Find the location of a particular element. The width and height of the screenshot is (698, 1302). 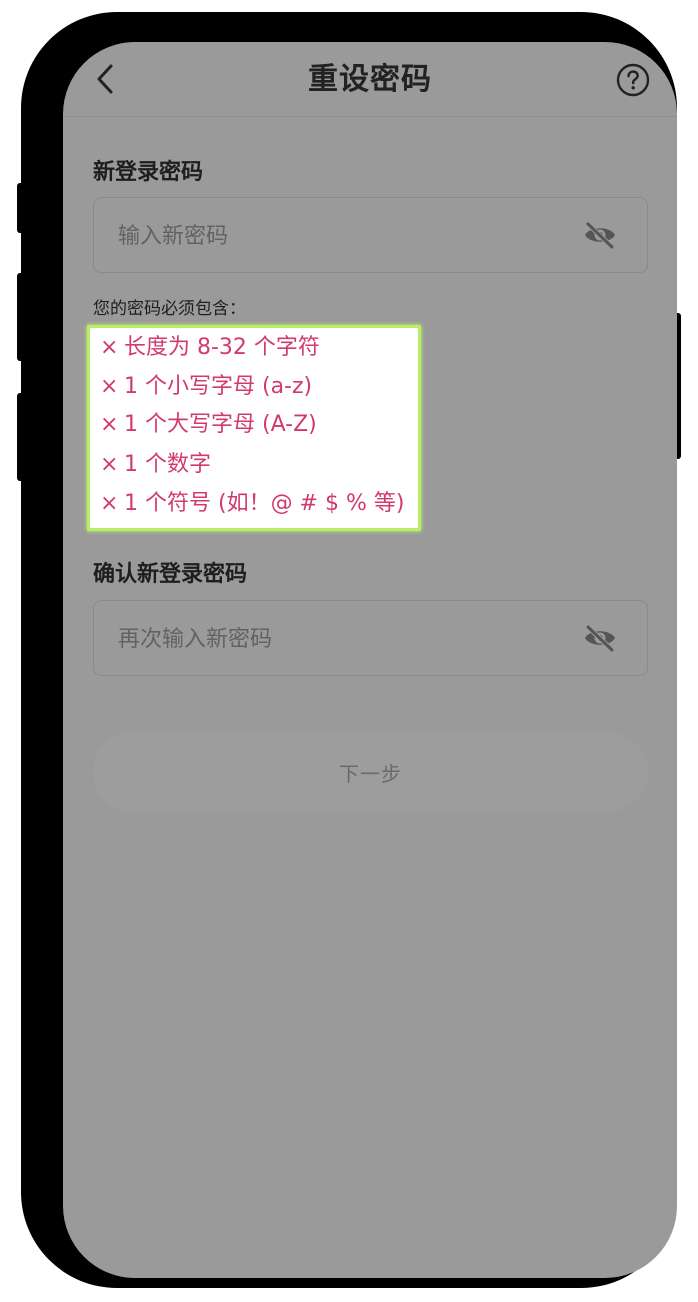

requirement-item: × 1 个小写字母 (a-z) is located at coordinates (206, 387).